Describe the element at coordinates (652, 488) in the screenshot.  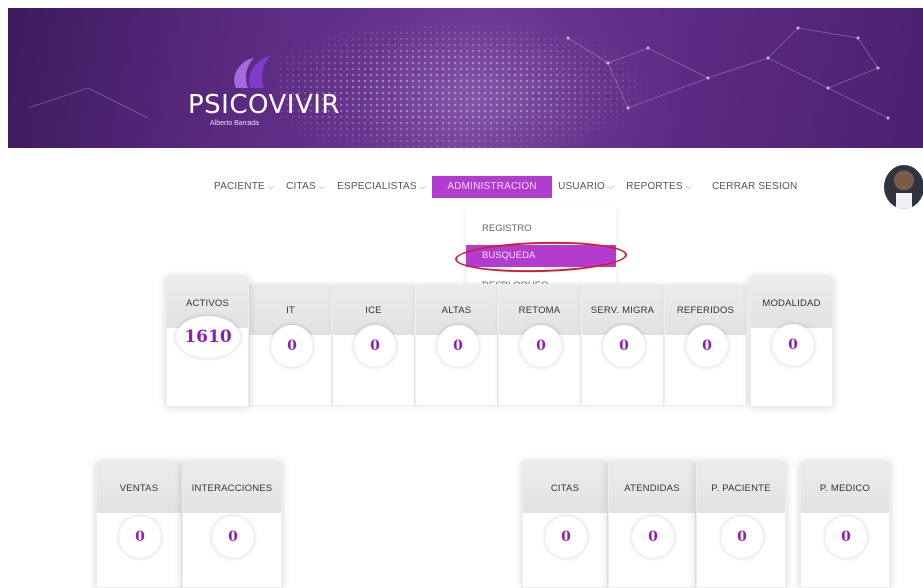
I see `stat-label: ATENDIDAS` at that location.